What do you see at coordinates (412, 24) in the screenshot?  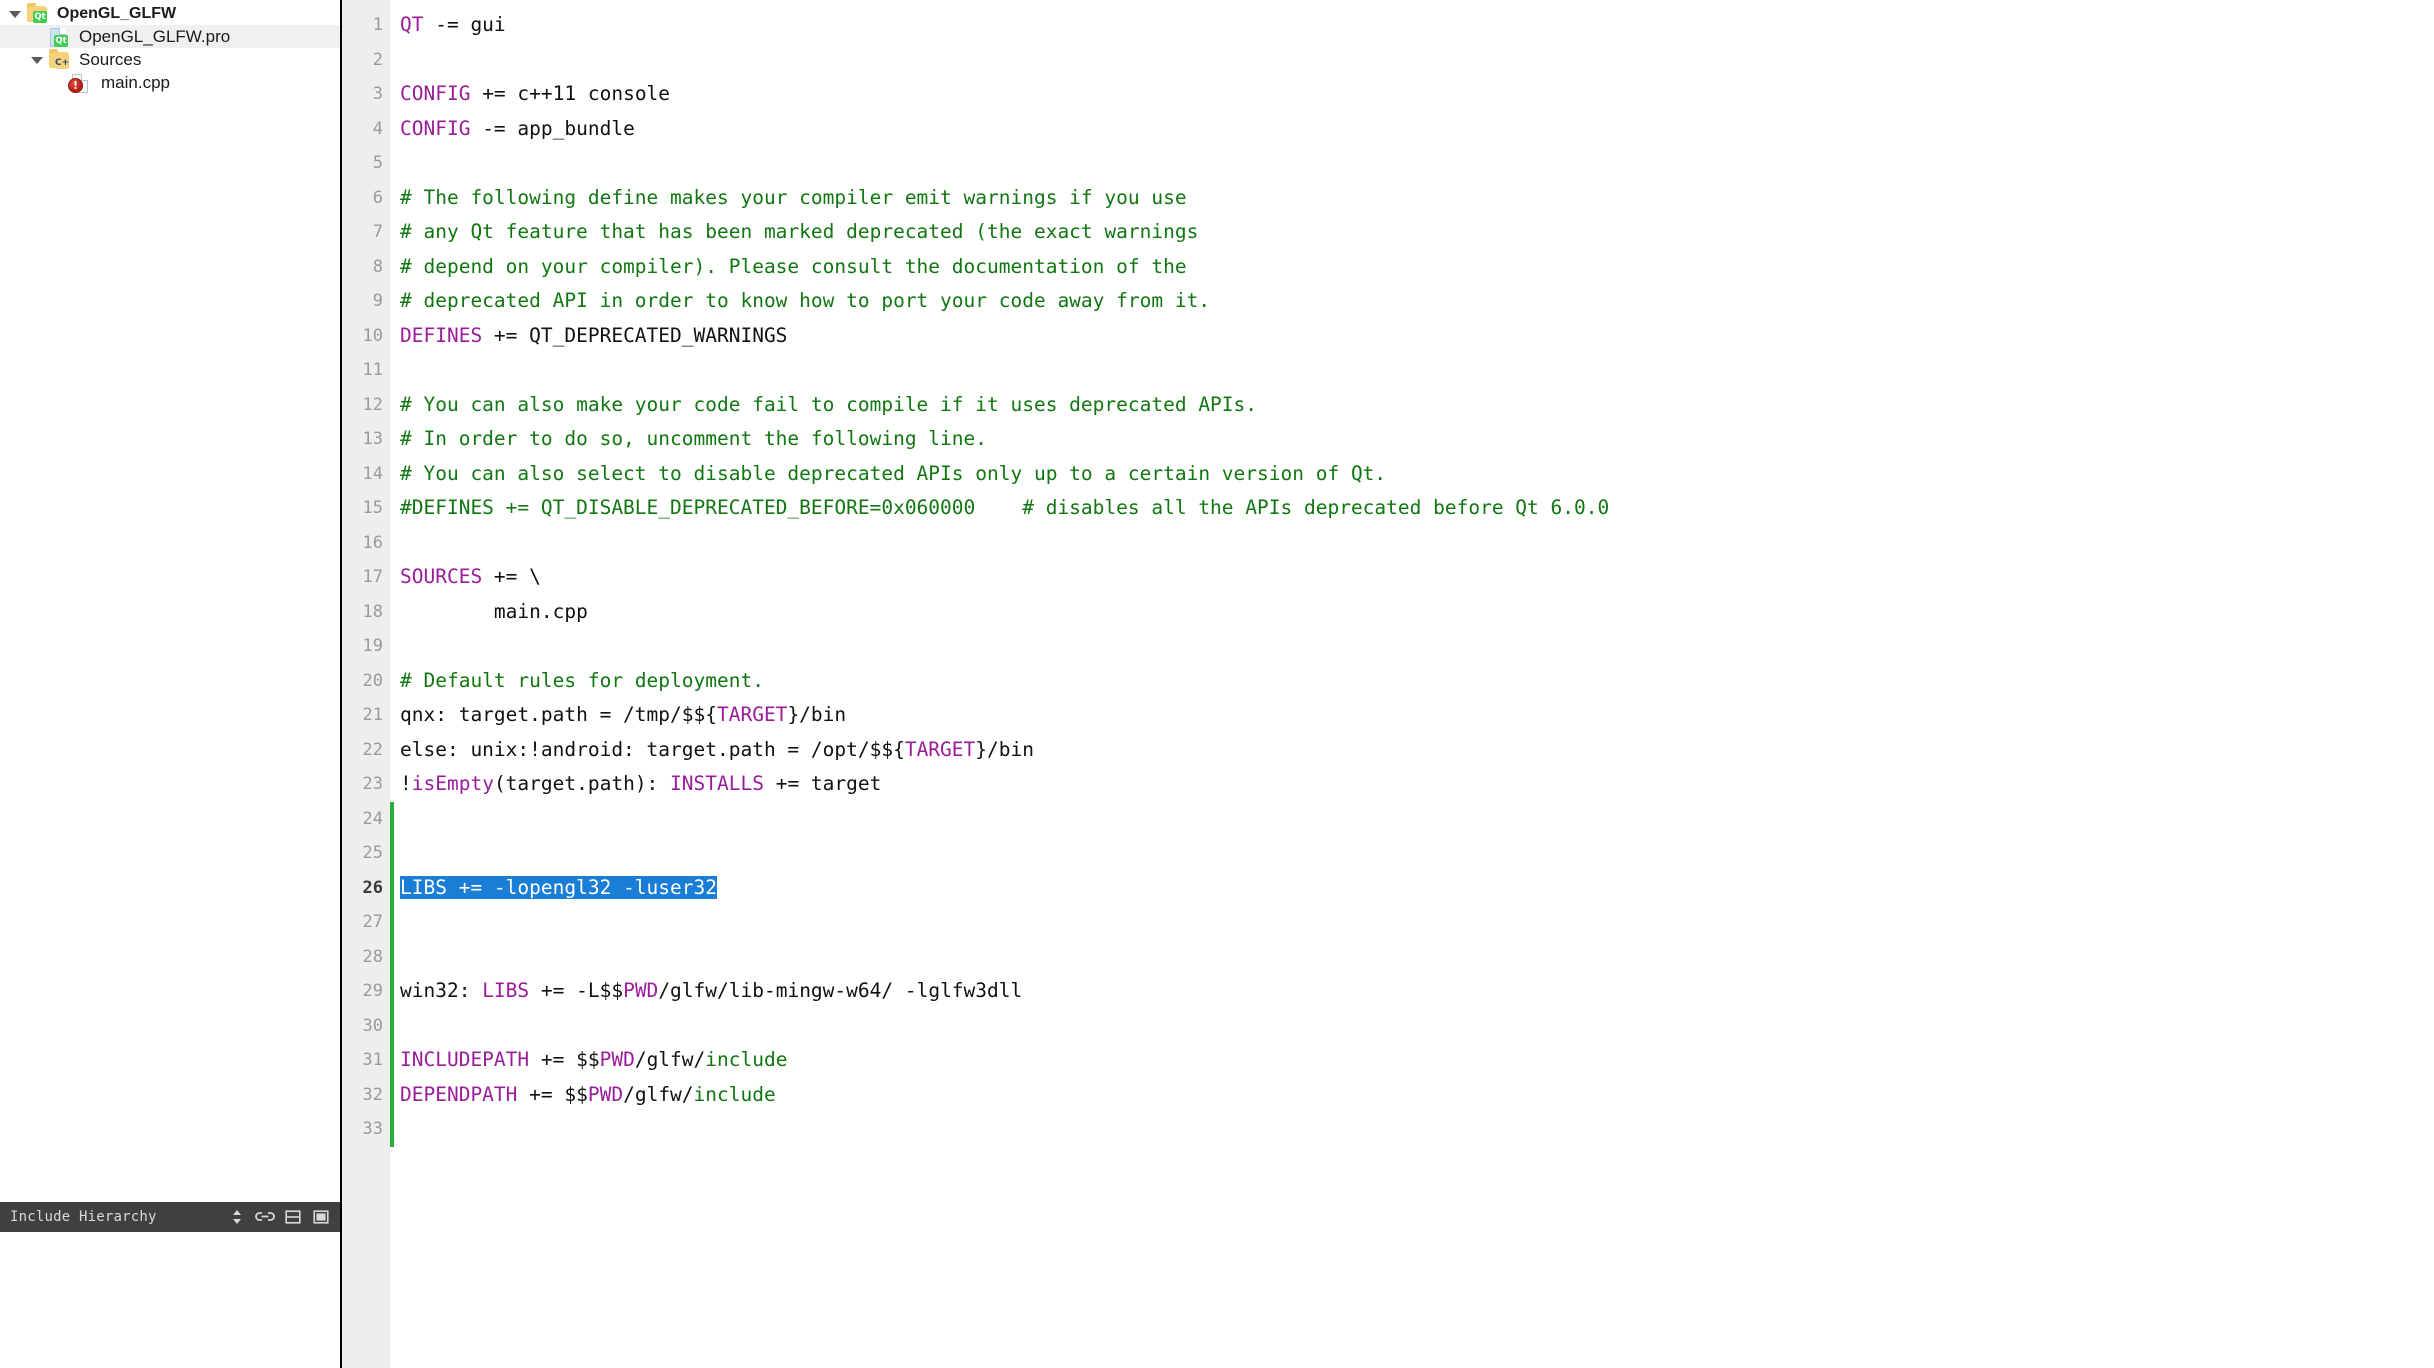 I see `code-token: QT` at bounding box center [412, 24].